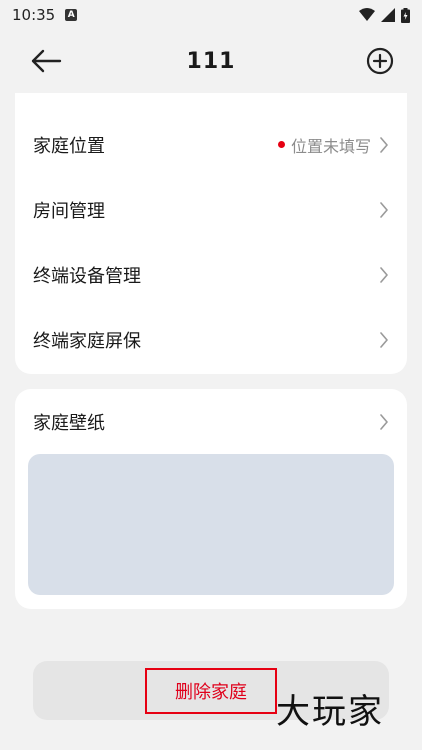 This screenshot has width=422, height=750. I want to click on status-time: 10:35, so click(34, 15).